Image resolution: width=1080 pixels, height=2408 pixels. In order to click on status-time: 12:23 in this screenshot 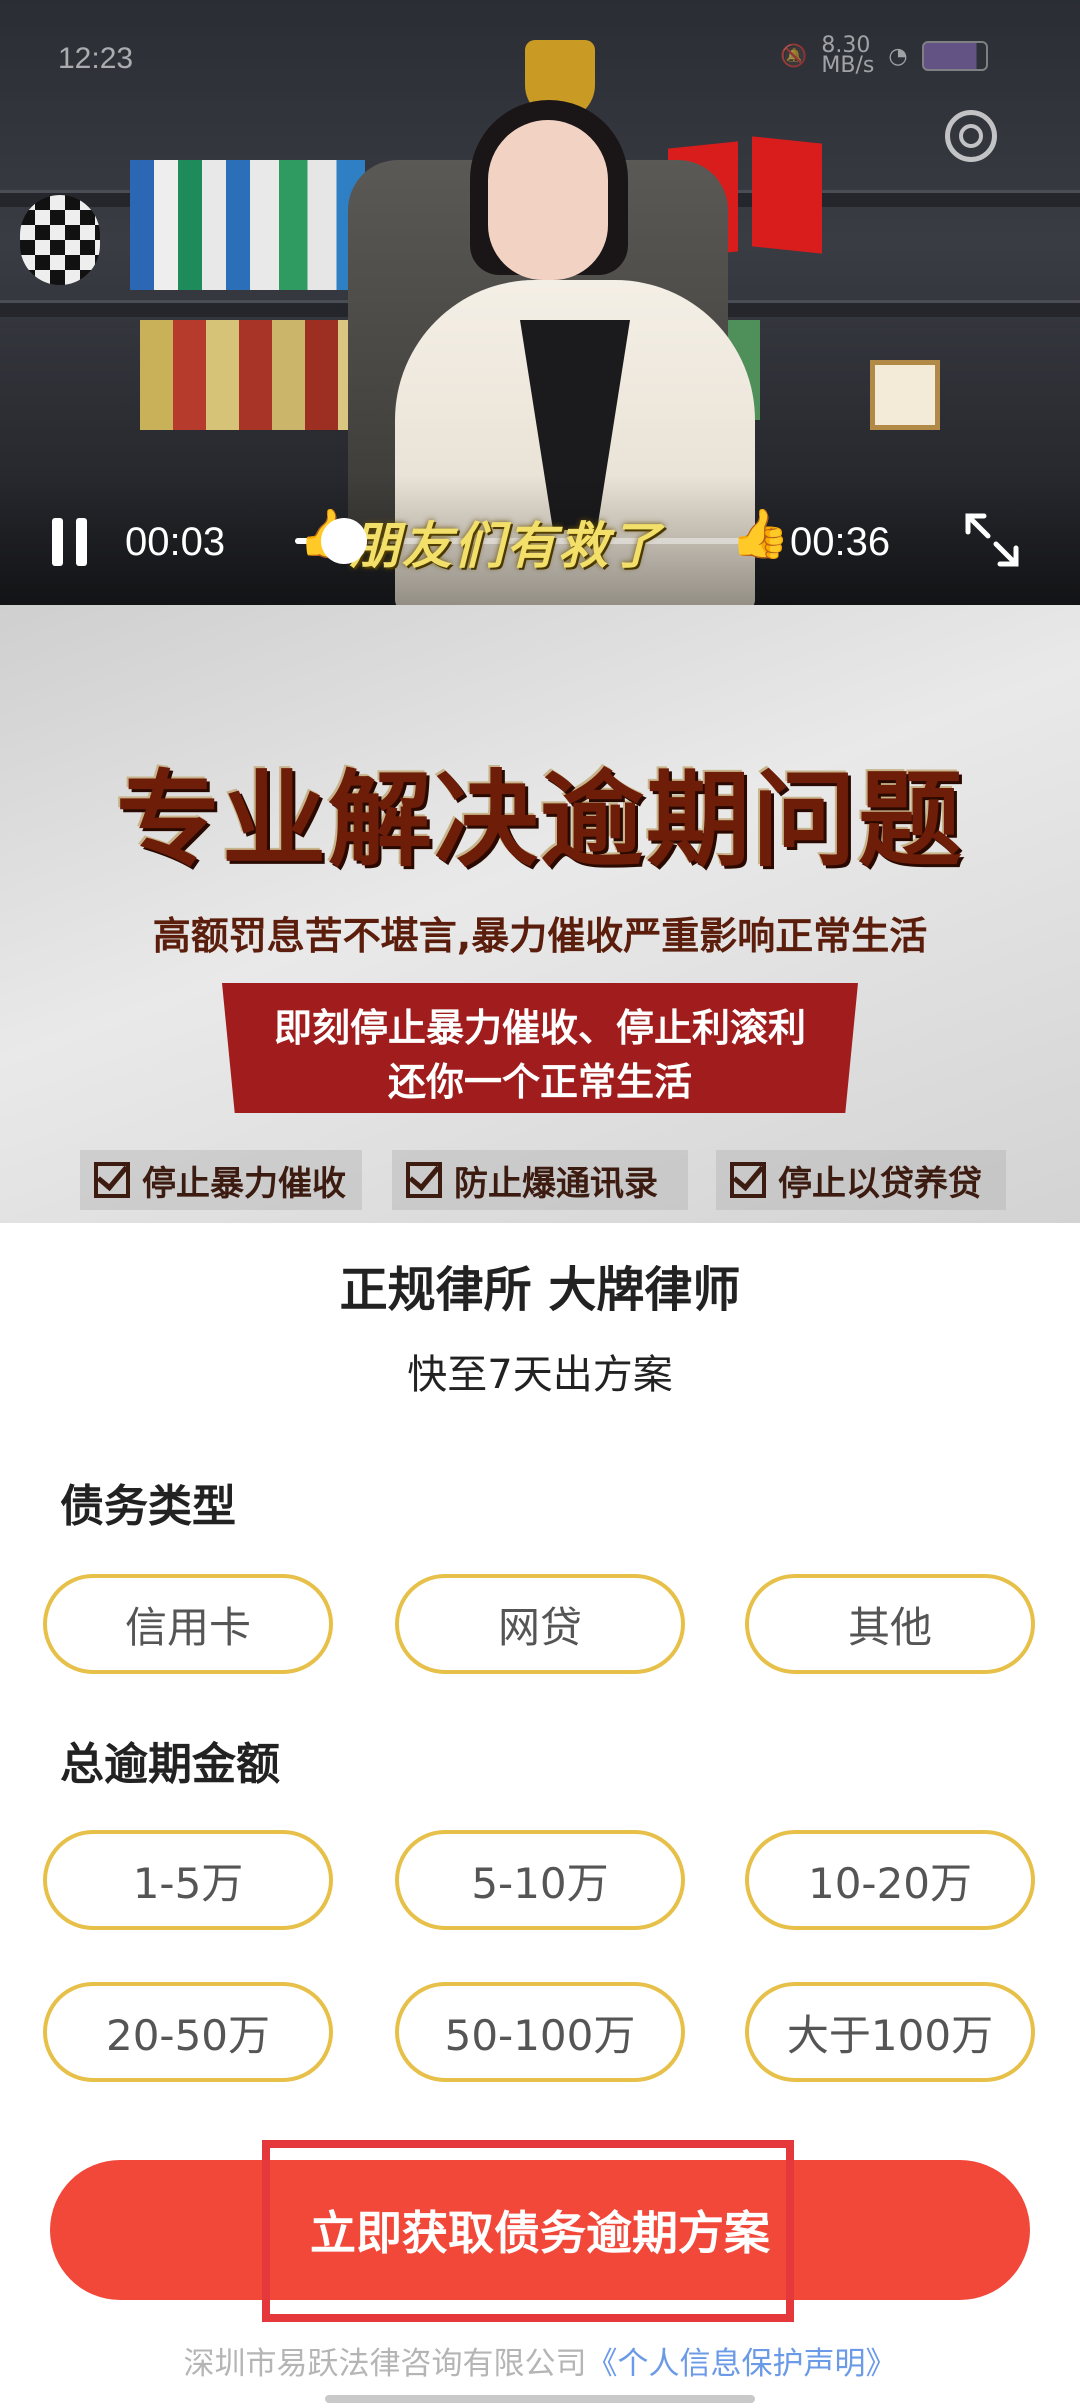, I will do `click(96, 58)`.